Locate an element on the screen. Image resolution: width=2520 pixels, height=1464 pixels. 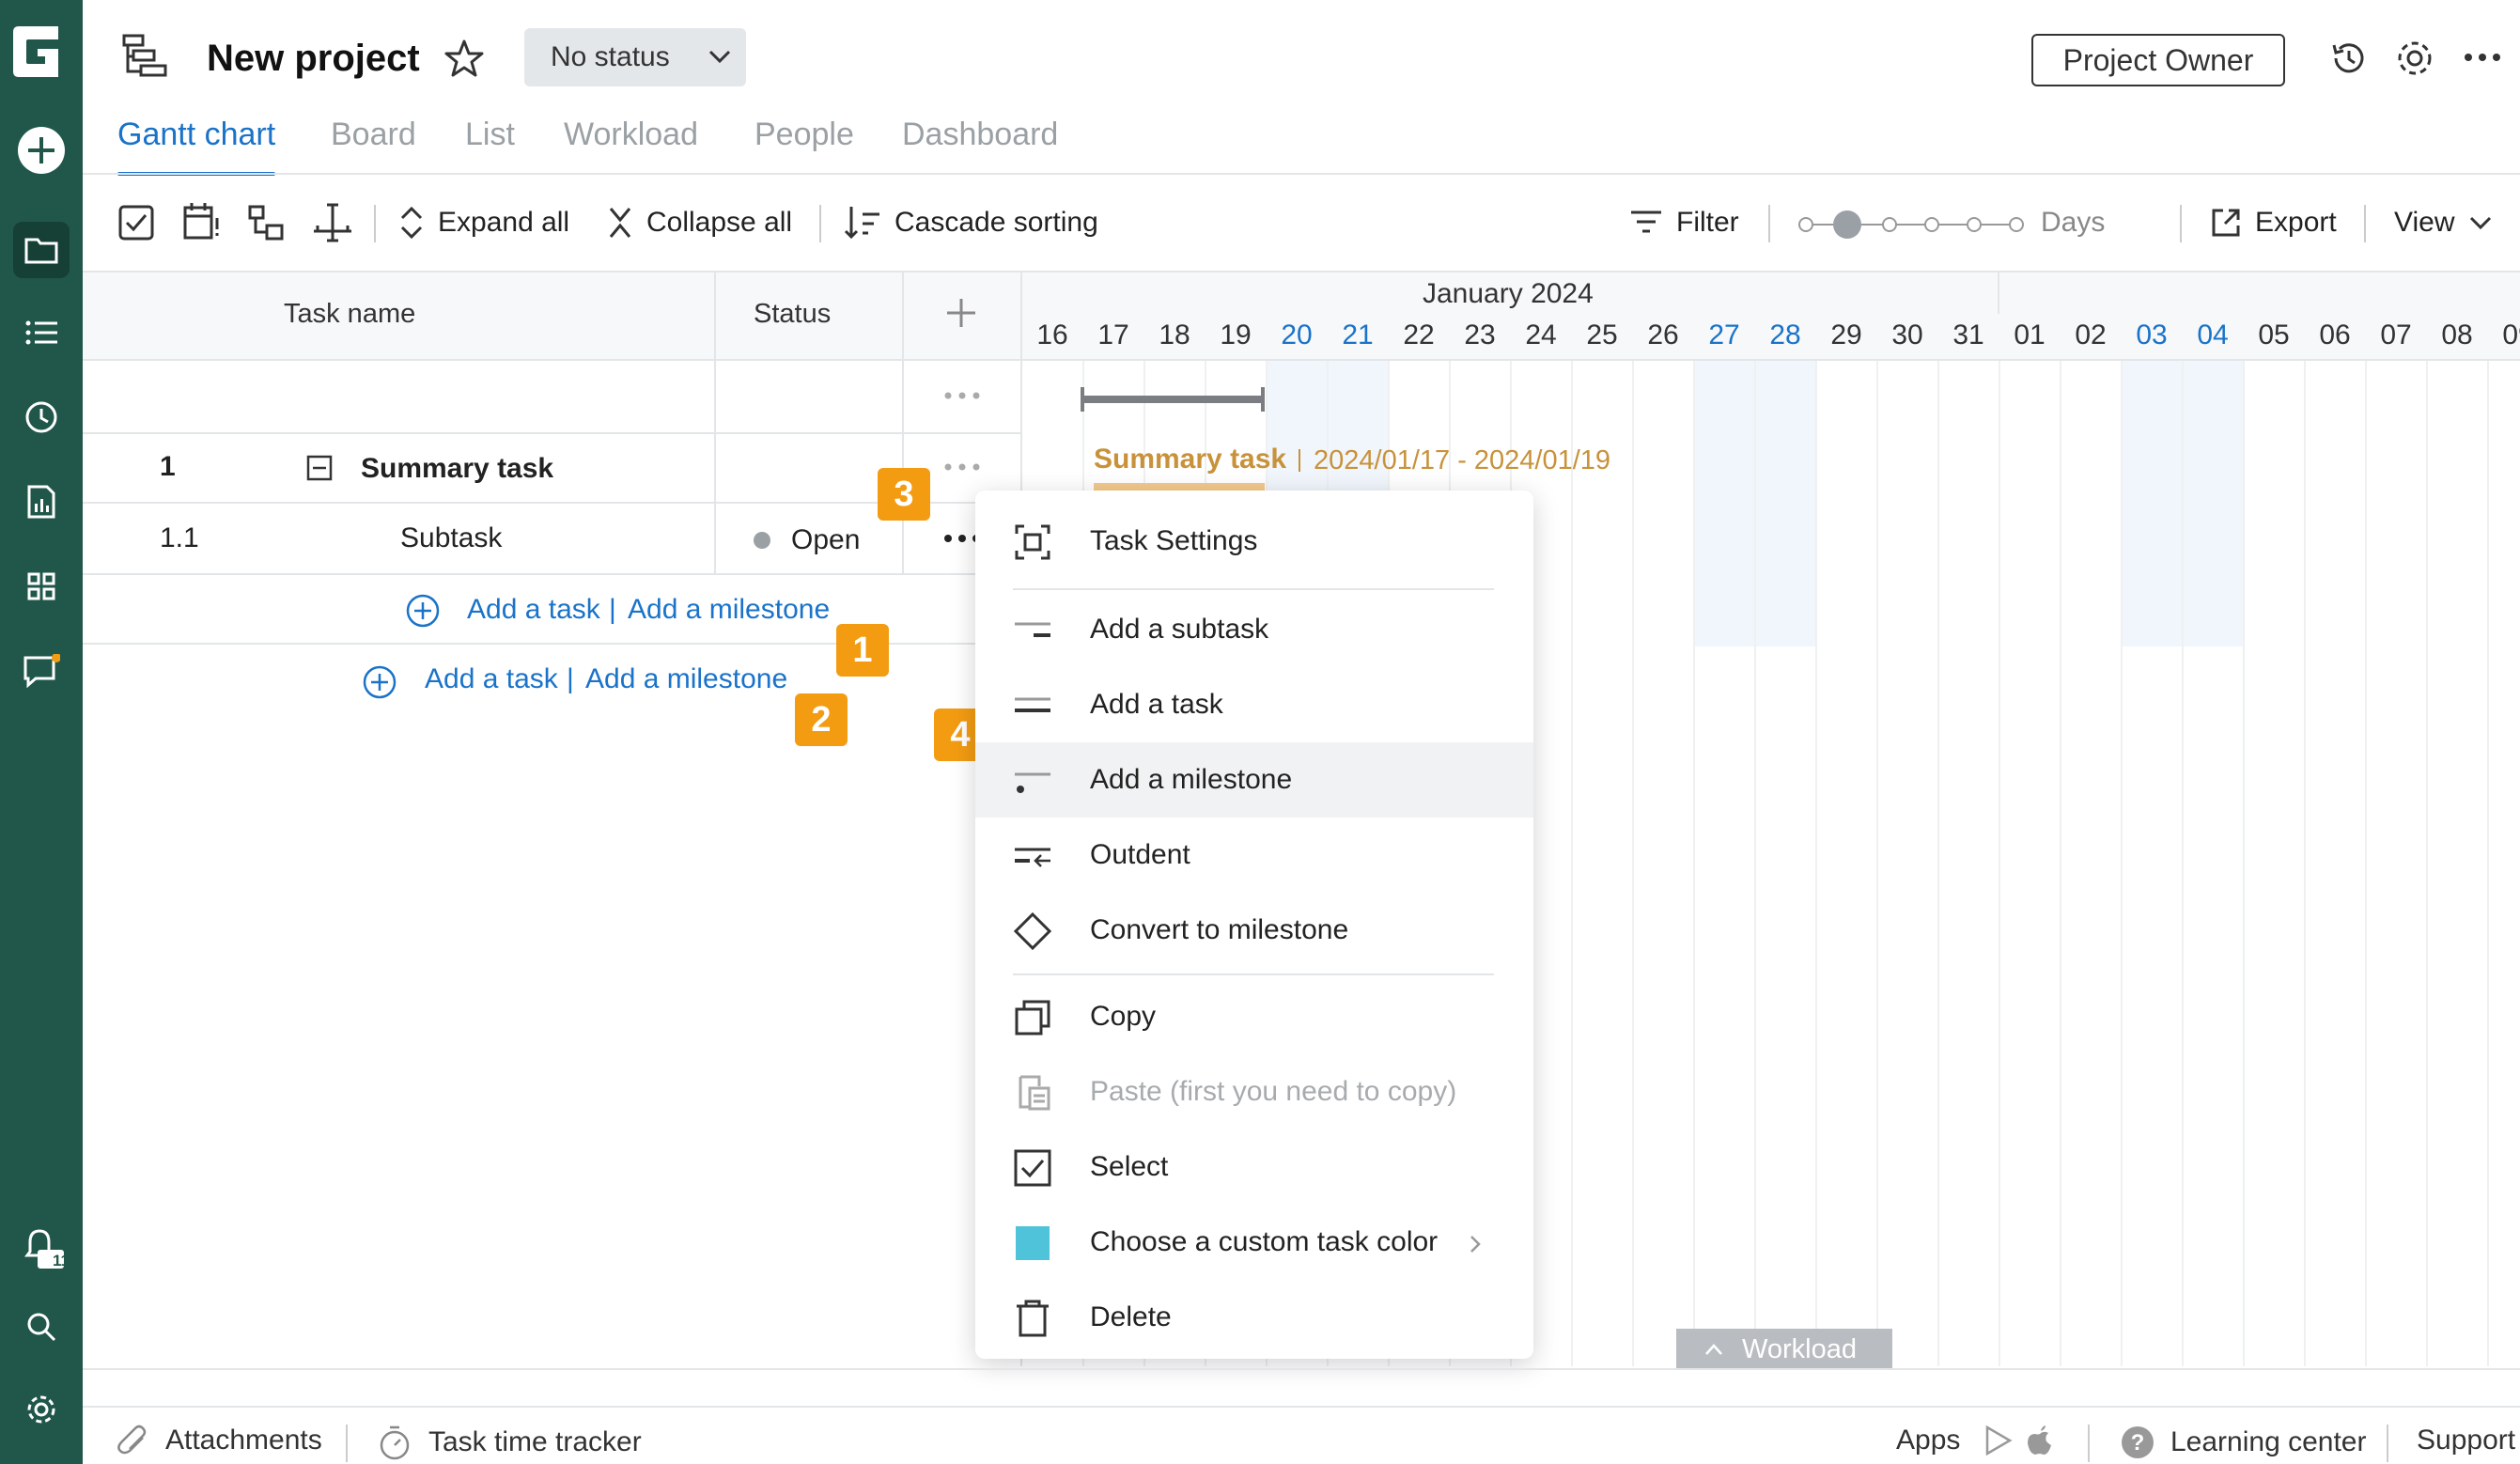
day-label: 25 is located at coordinates (1602, 334).